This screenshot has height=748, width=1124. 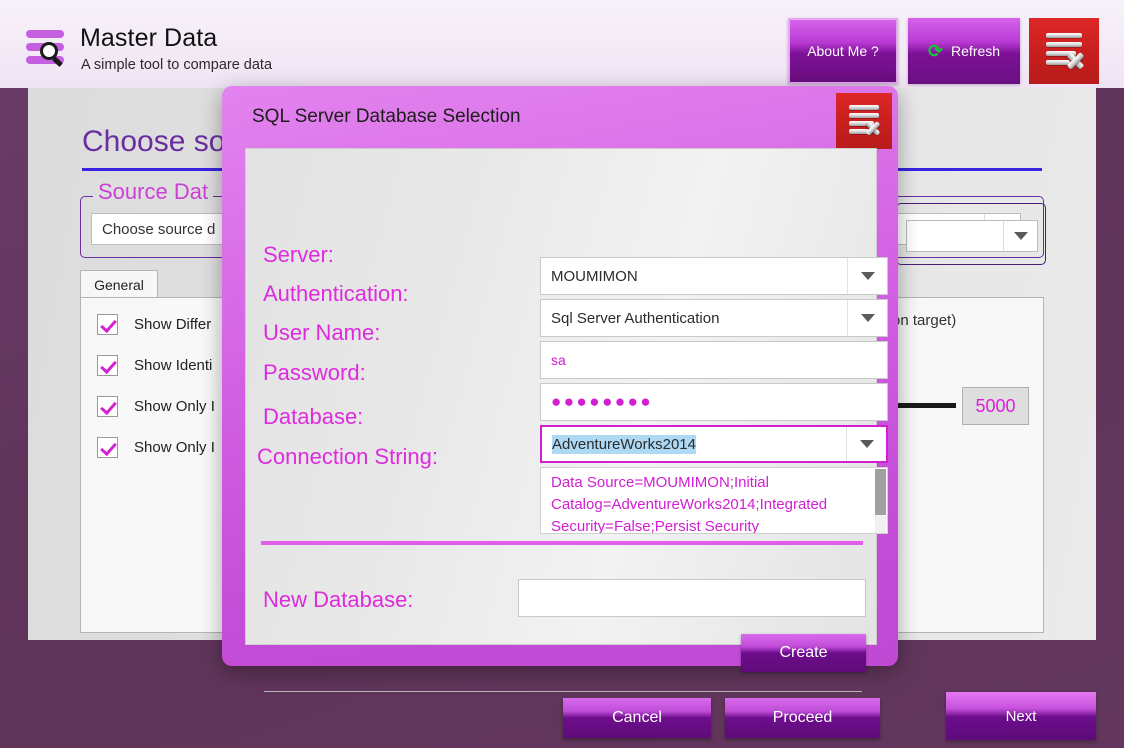 I want to click on proceed-button: Proceed, so click(x=802, y=718).